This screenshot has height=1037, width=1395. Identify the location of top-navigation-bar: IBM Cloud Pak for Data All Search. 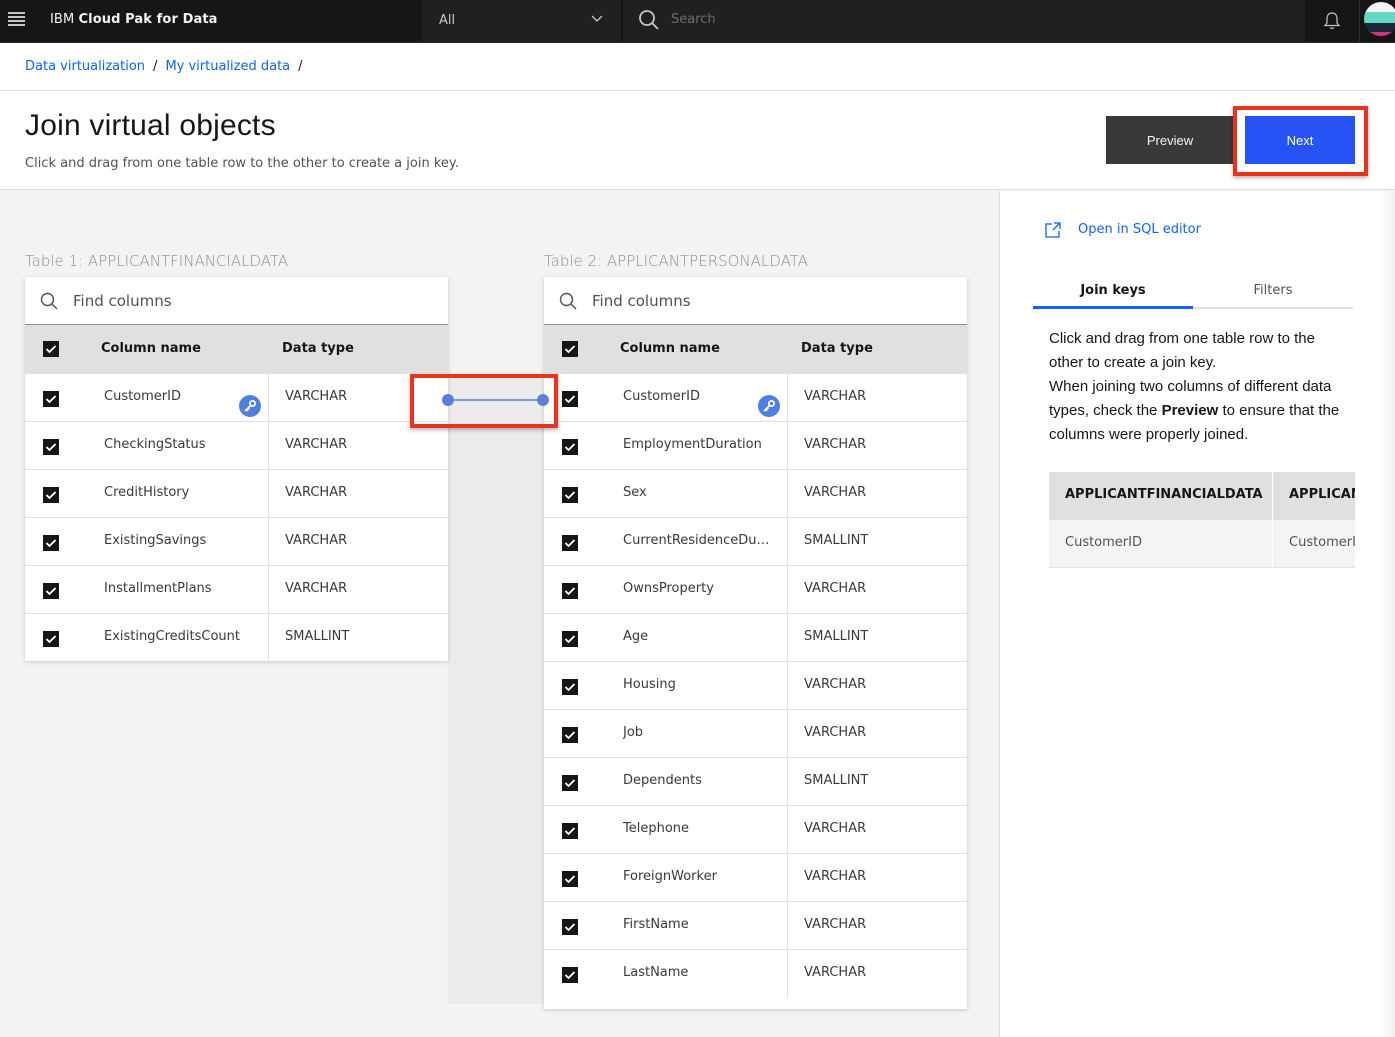
(697, 21).